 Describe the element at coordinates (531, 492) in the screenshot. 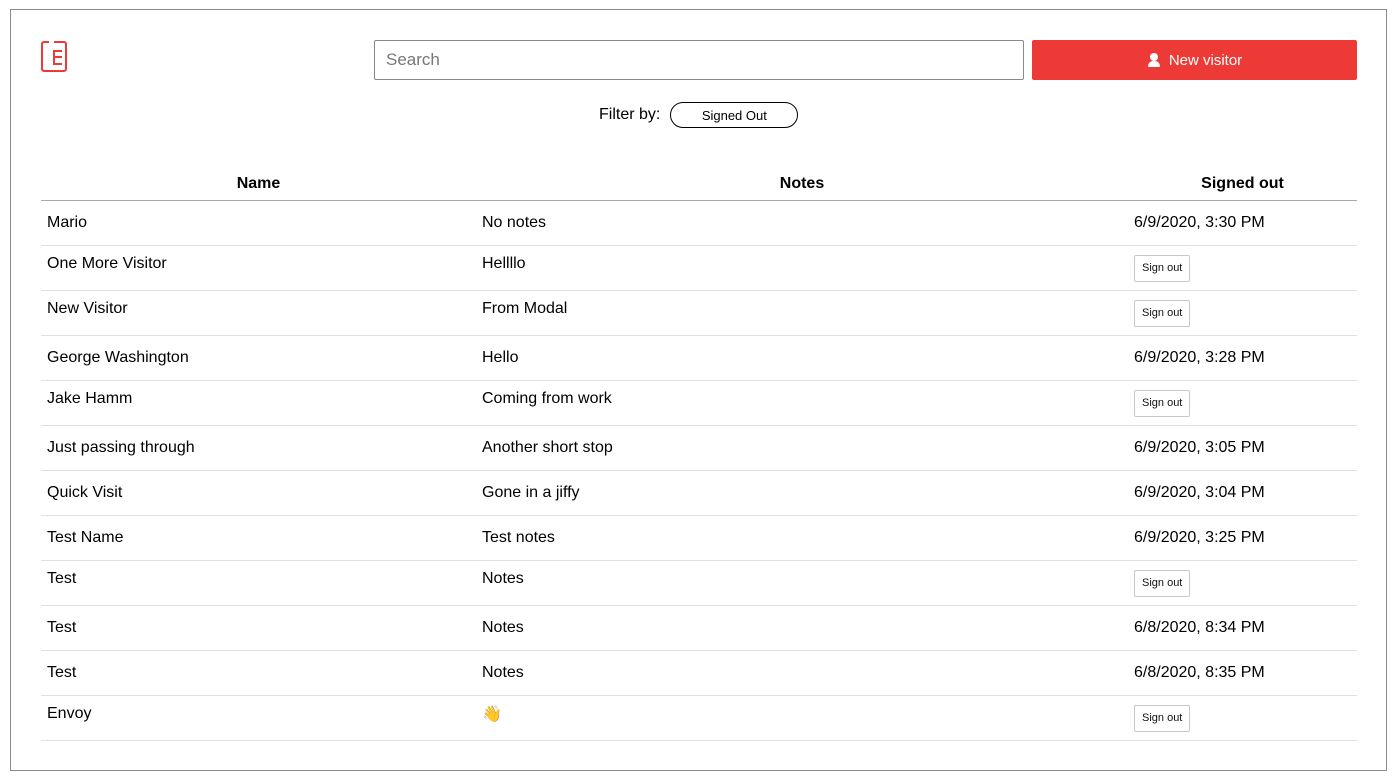

I see `visitor-notes: Gone in a jiffy` at that location.